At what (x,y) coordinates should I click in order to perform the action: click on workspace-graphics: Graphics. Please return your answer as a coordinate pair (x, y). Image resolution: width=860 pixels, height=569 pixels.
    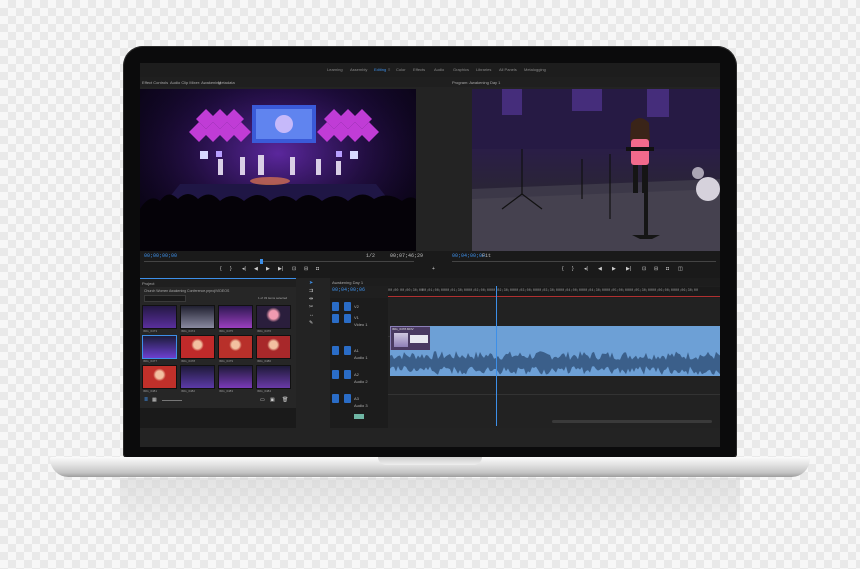
    Looking at the image, I should click on (461, 69).